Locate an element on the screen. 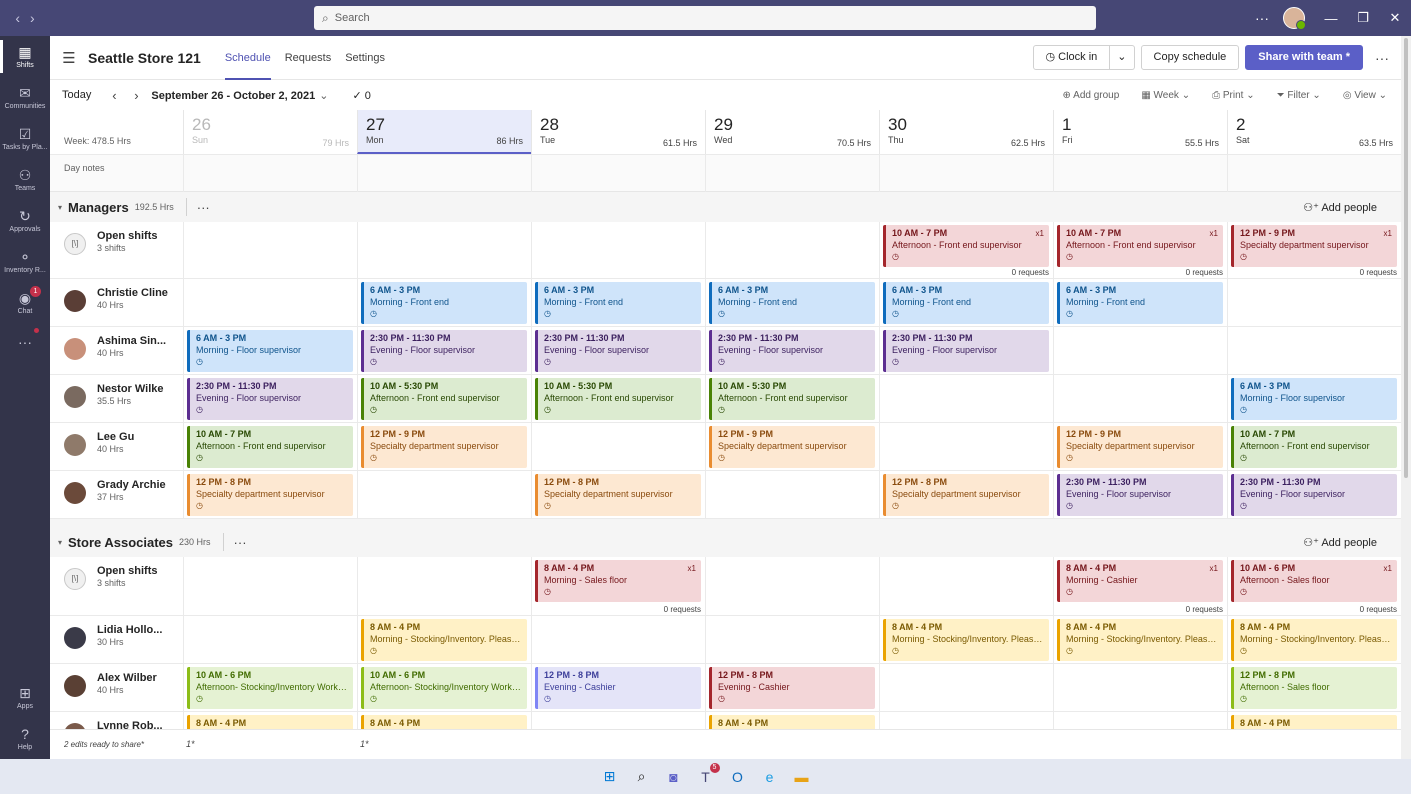  minimize-icon: — is located at coordinates (1331, 18).